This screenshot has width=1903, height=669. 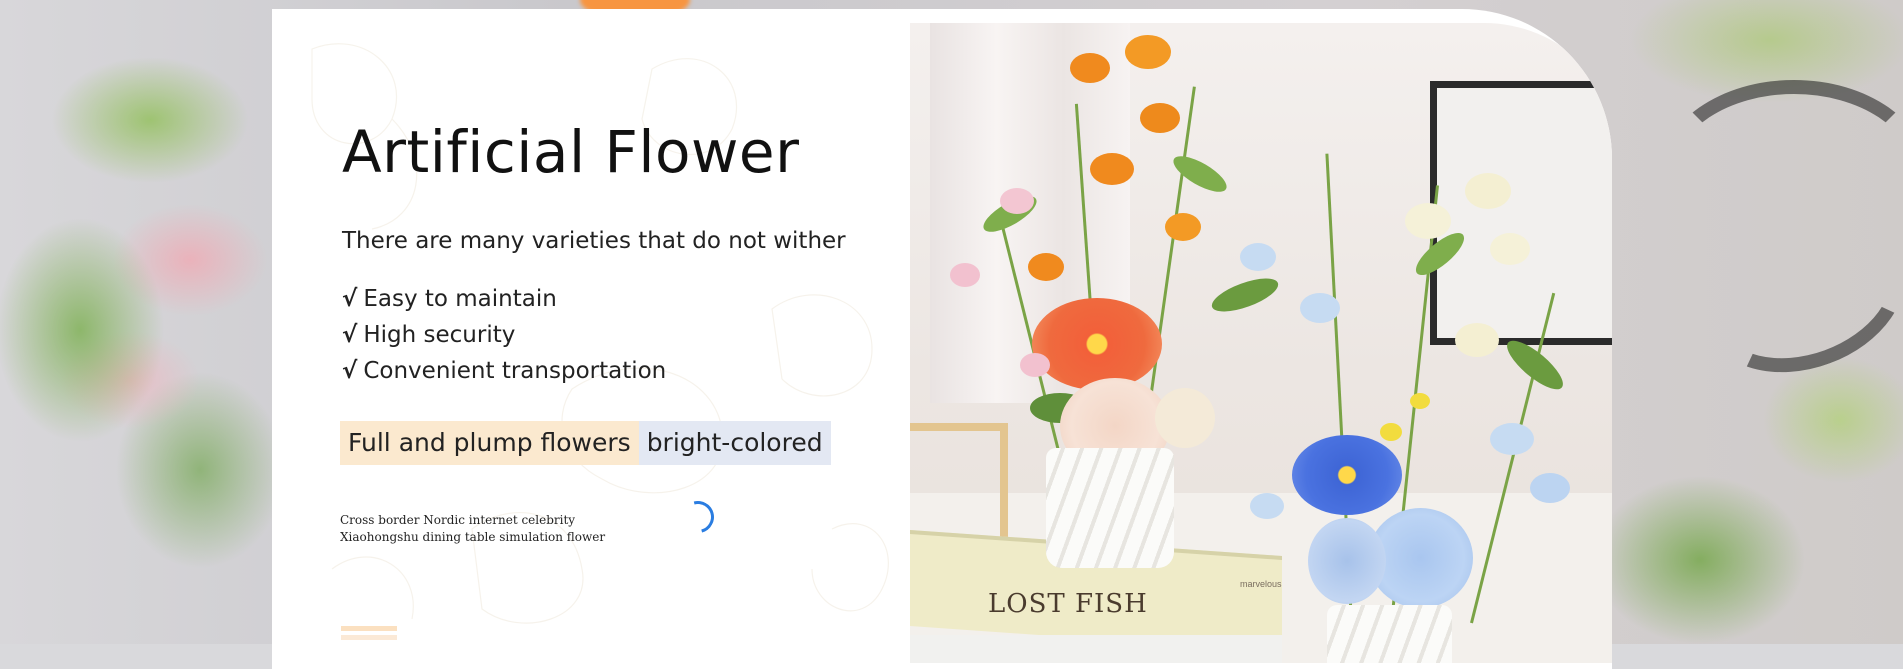 What do you see at coordinates (1347, 475) in the screenshot?
I see `blue-cosmos-flower` at bounding box center [1347, 475].